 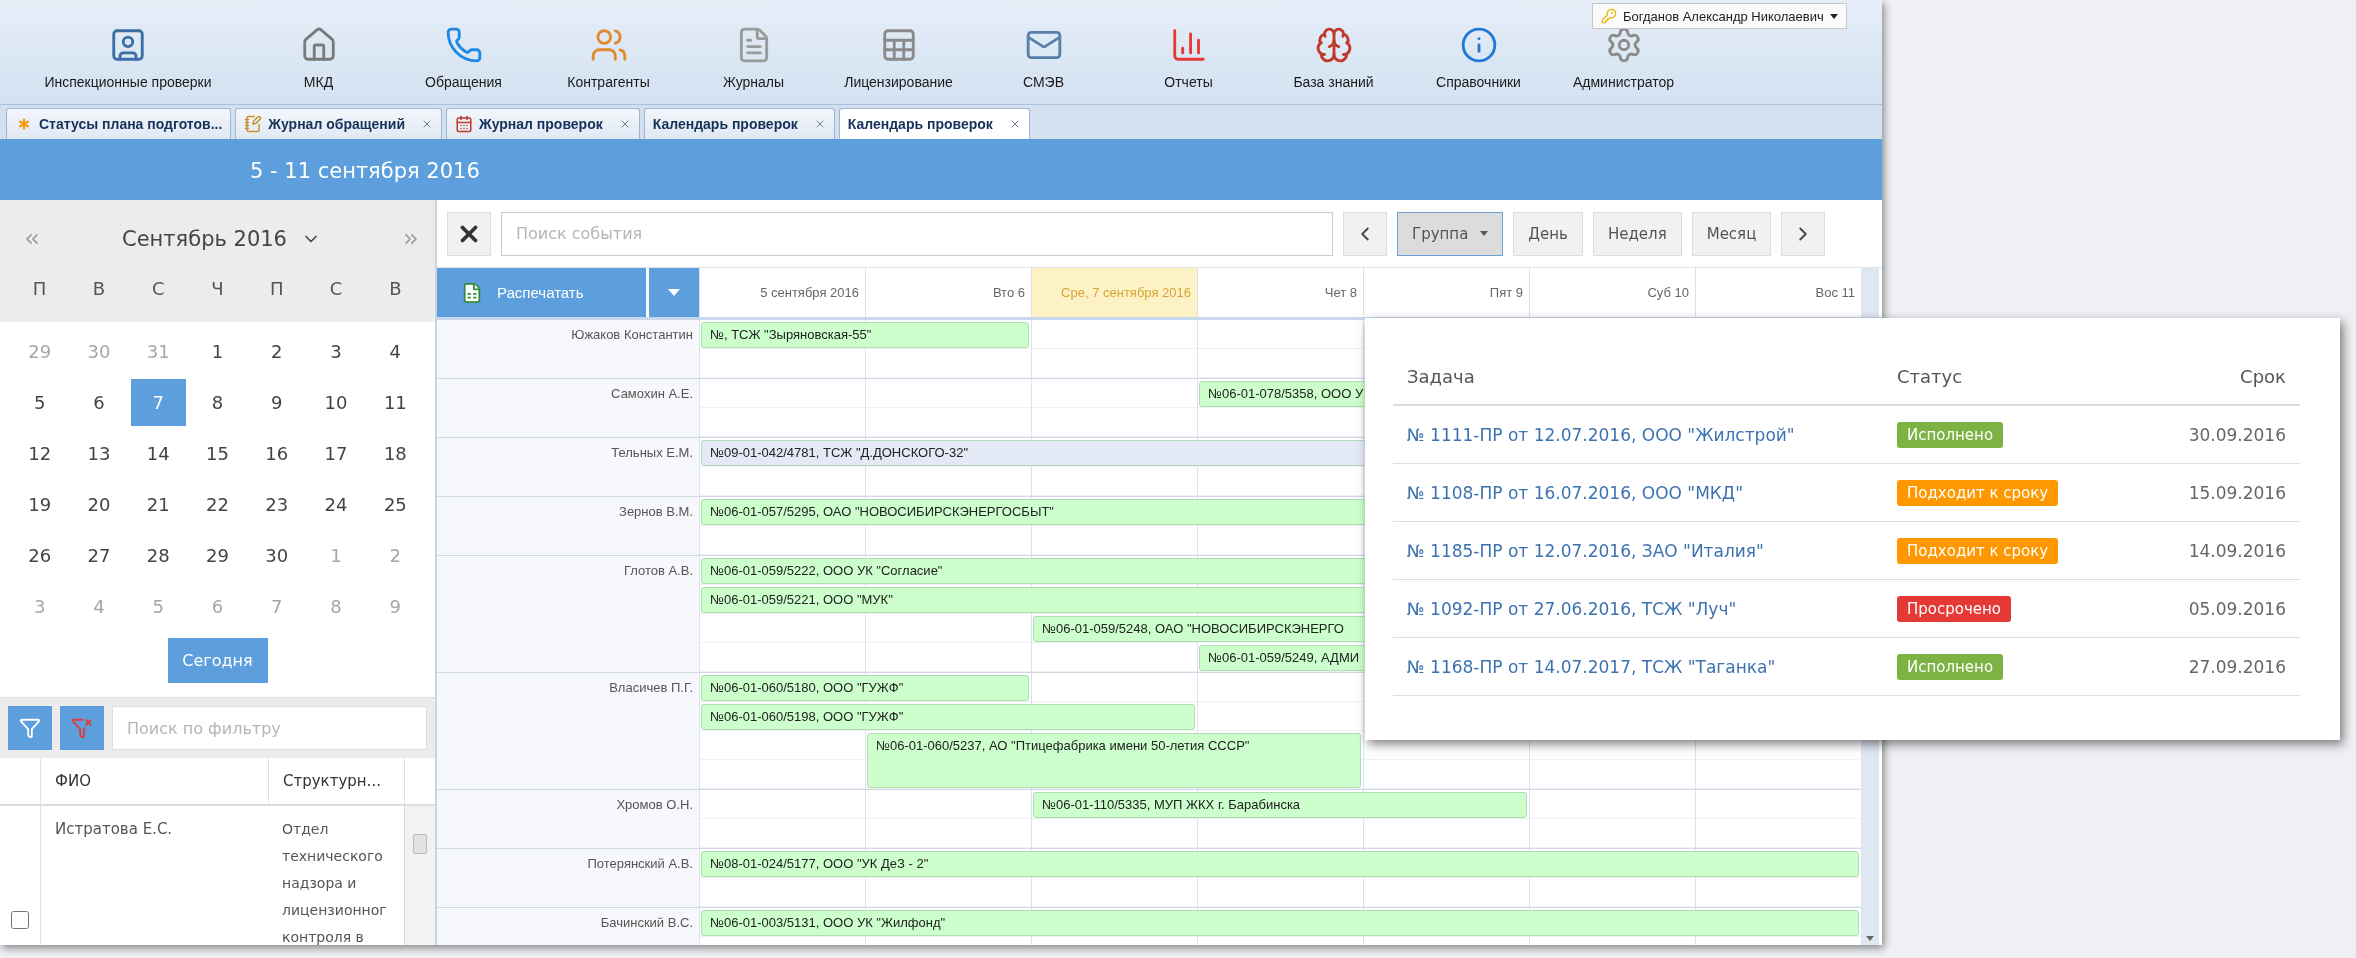 What do you see at coordinates (20, 920) in the screenshot?
I see `row-checkbox` at bounding box center [20, 920].